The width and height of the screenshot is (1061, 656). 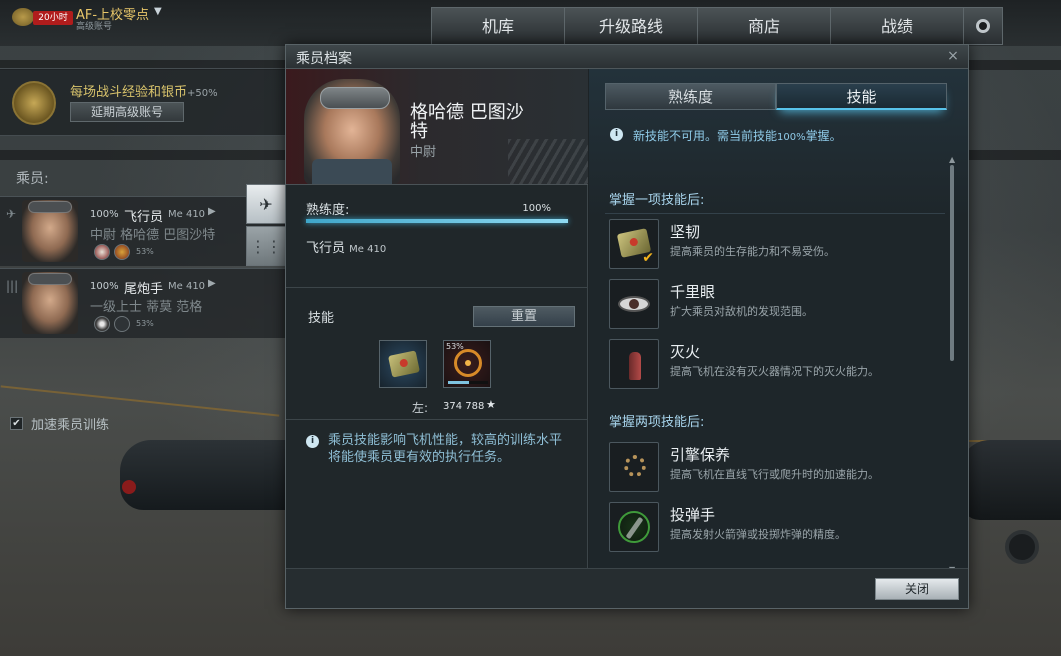 I want to click on rank-emblem-icon, so click(x=23, y=17).